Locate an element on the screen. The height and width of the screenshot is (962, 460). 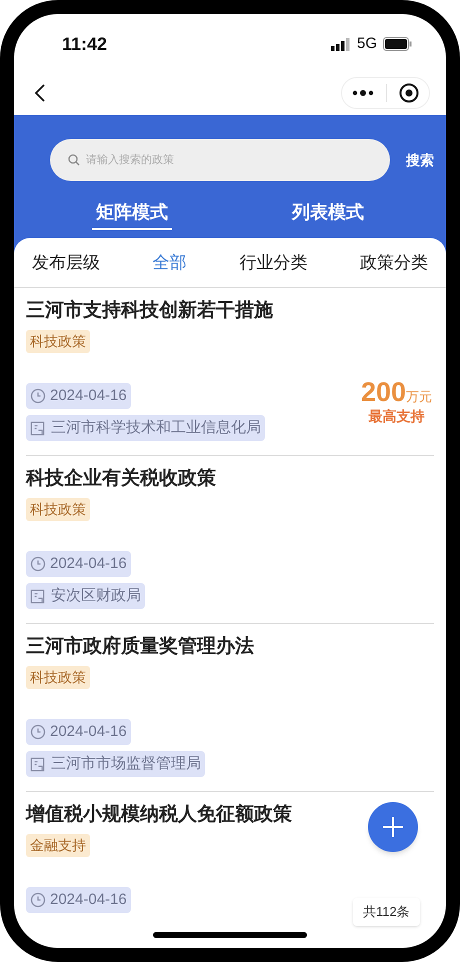
department-text: 三河市市场监督管理局 is located at coordinates (126, 764).